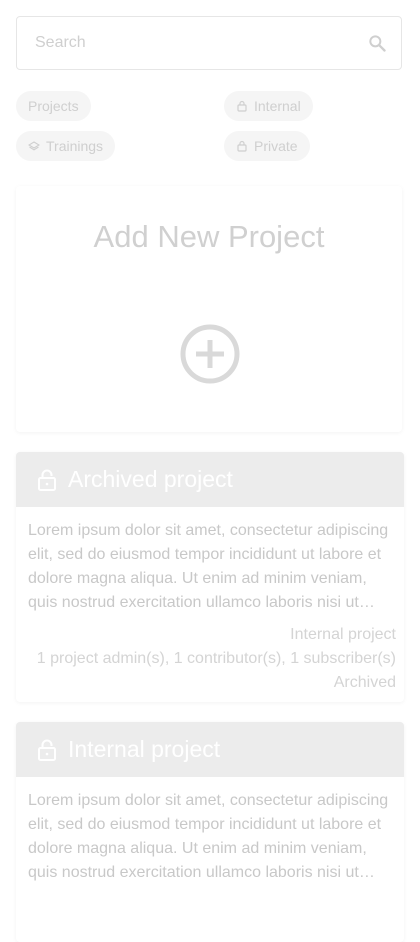  Describe the element at coordinates (75, 146) in the screenshot. I see `filter-chip-label: Trainings` at that location.